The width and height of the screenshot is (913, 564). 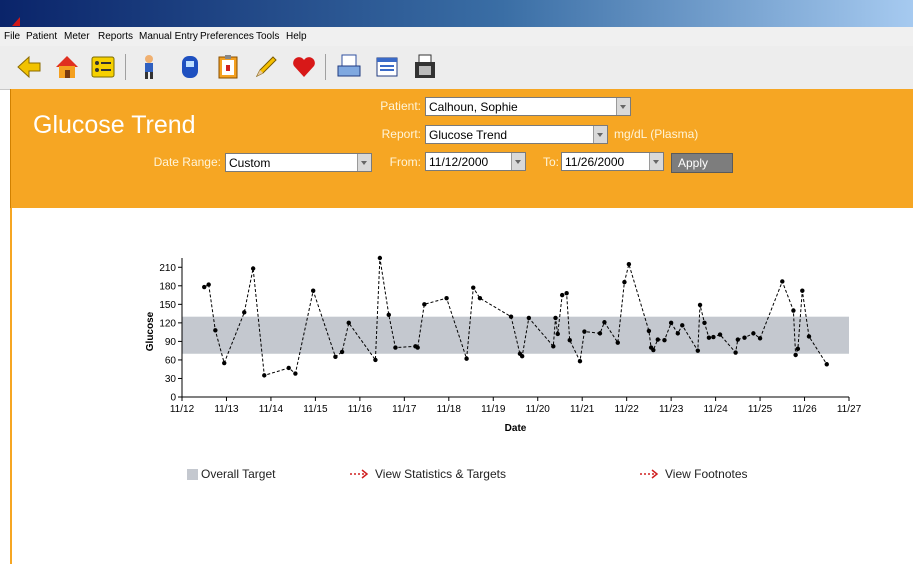 What do you see at coordinates (582, 409) in the screenshot?
I see `x-tick-label: 11/21` at bounding box center [582, 409].